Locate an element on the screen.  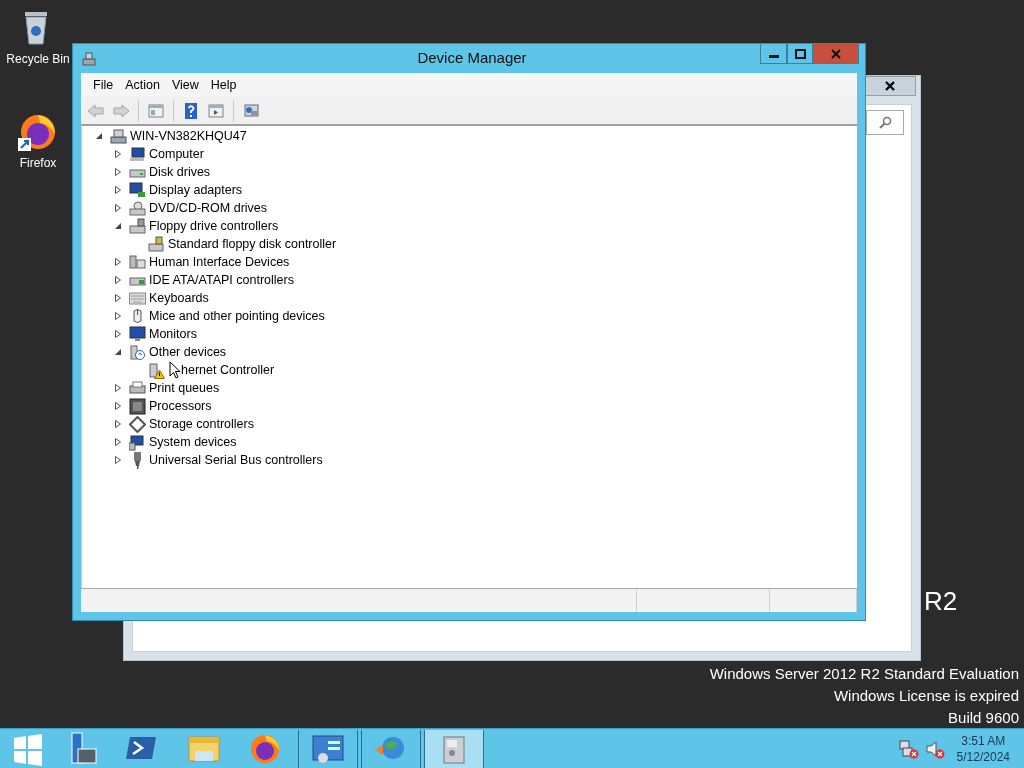
help-icon is located at coordinates (191, 110).